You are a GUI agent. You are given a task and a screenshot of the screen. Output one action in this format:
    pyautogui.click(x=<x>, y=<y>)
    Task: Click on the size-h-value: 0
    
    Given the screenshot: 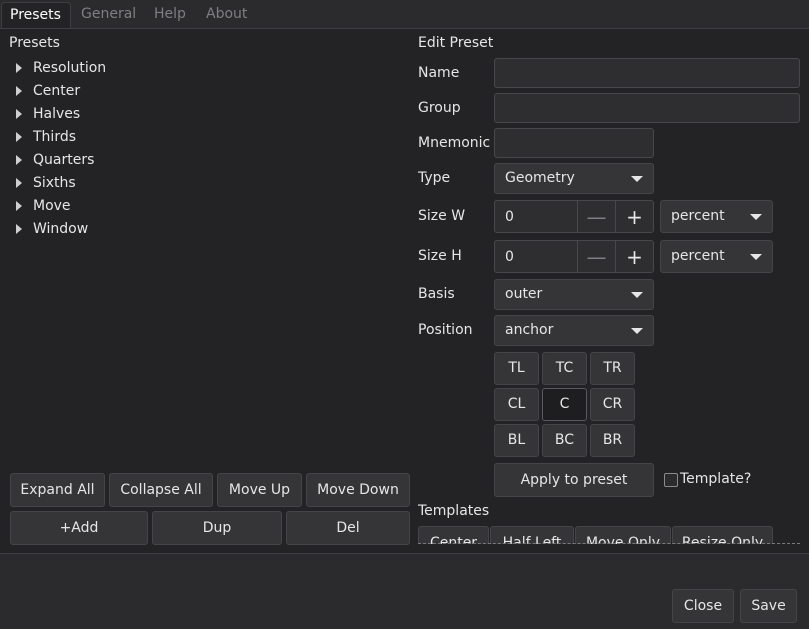 What is the action you would take?
    pyautogui.click(x=509, y=256)
    